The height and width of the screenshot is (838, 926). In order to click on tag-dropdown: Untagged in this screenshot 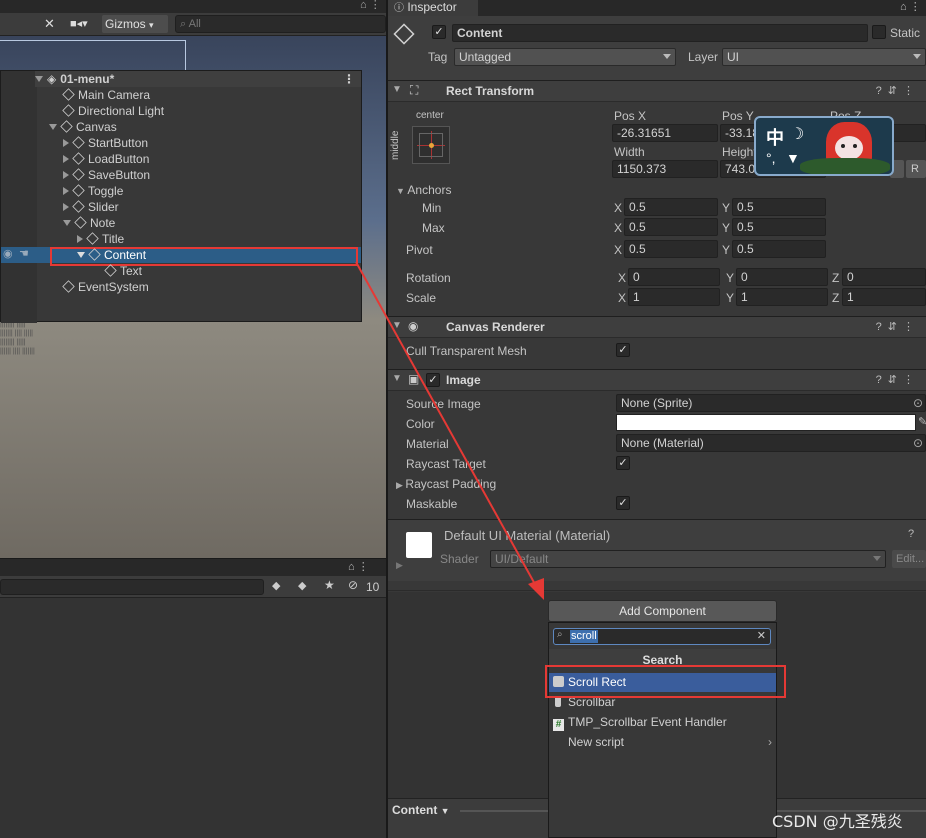, I will do `click(565, 57)`.